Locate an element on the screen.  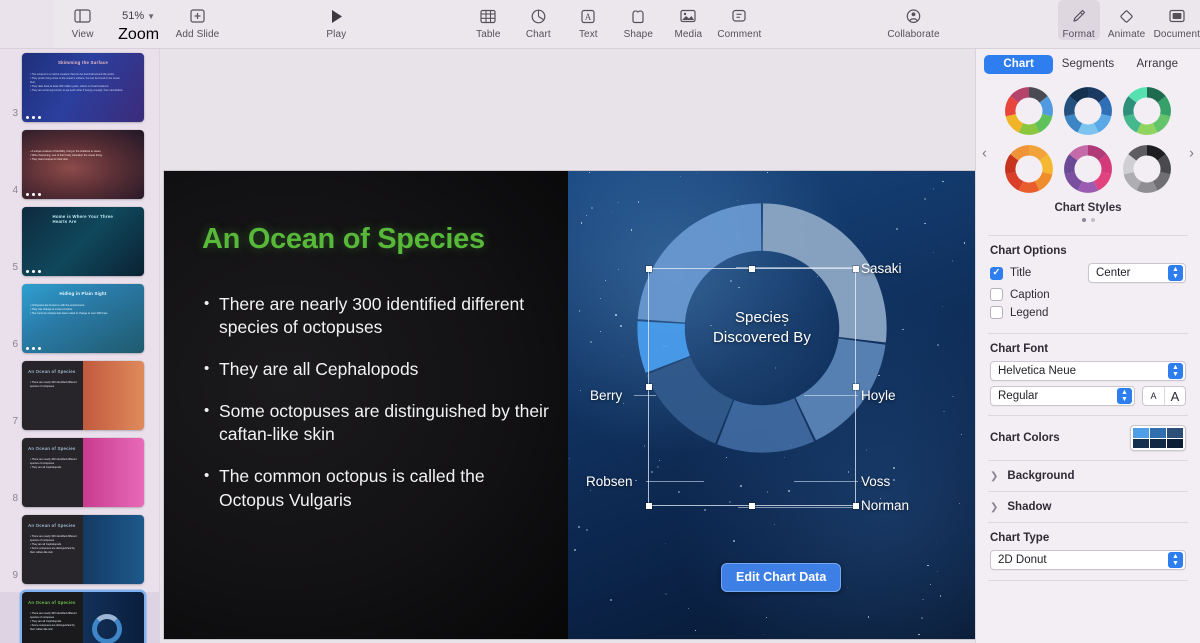
resize-handle-tc is located at coordinates (752, 268).